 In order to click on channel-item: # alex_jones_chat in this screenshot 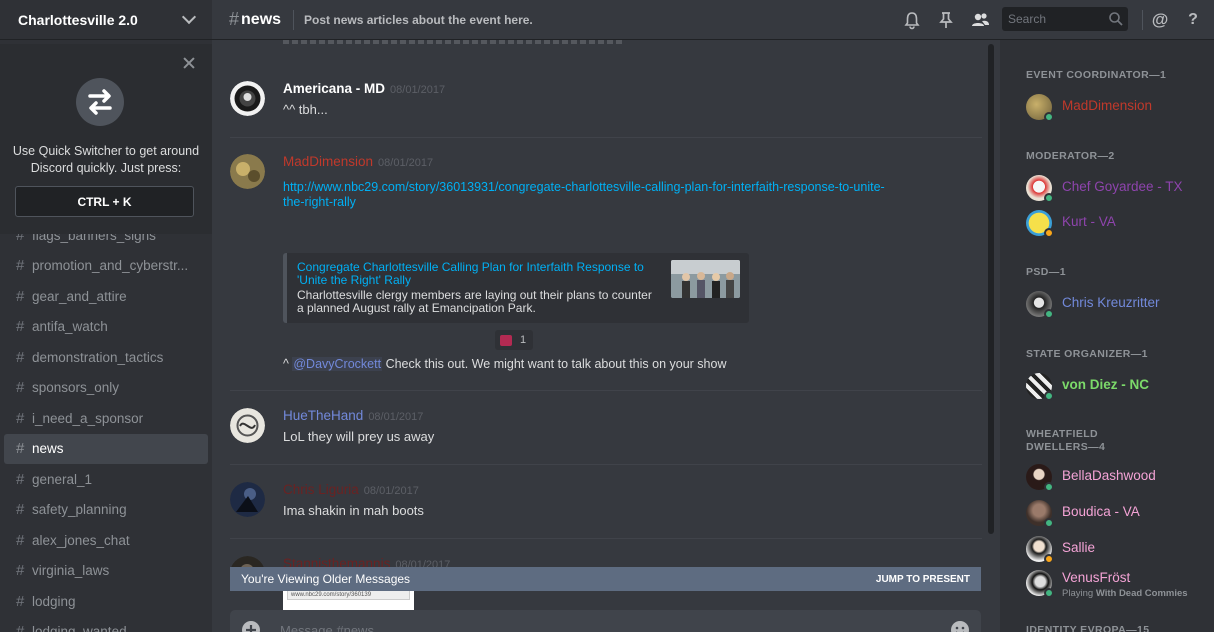, I will do `click(106, 540)`.